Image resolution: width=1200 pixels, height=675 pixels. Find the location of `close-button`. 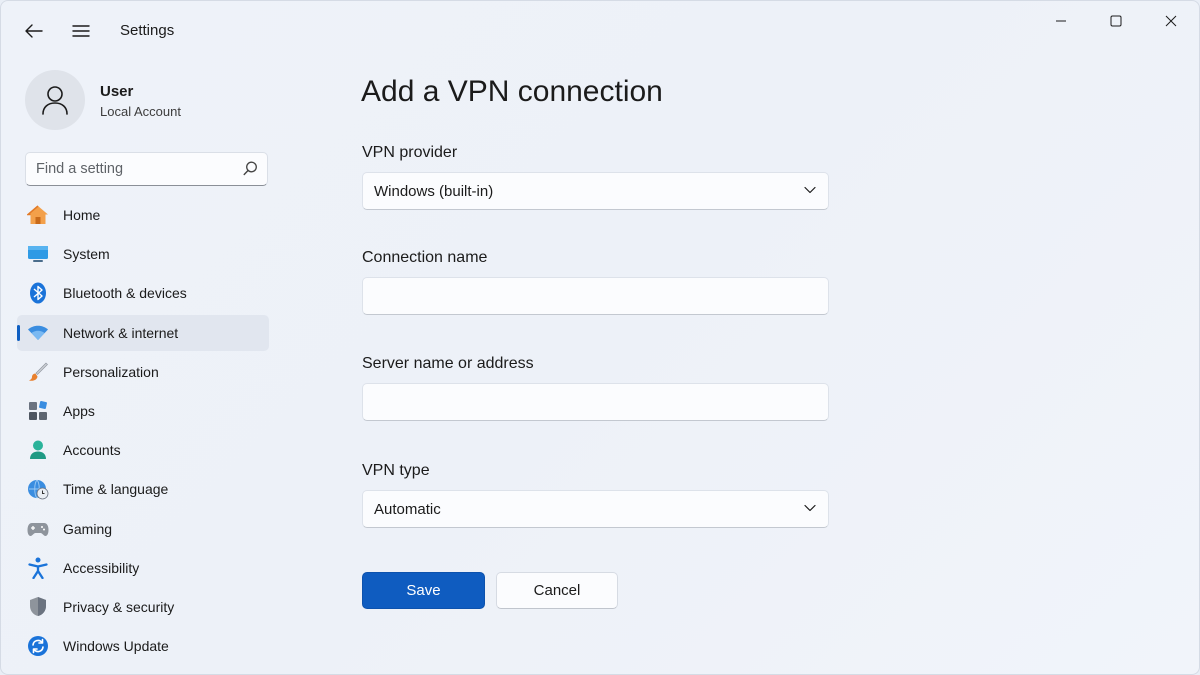

close-button is located at coordinates (1171, 21).